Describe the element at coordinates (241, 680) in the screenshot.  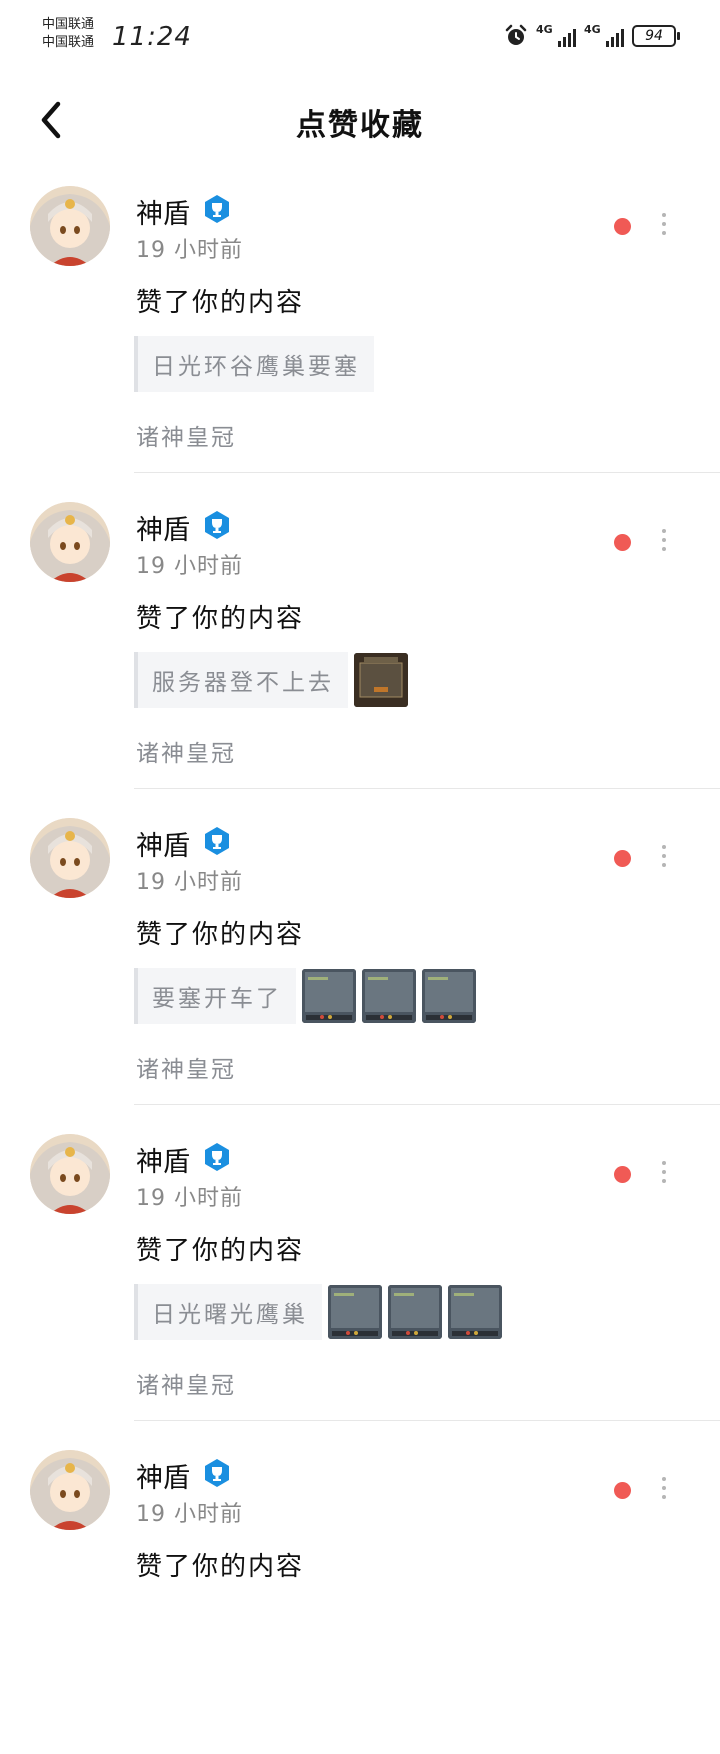
I see `post-title: 服务器登不上去` at that location.